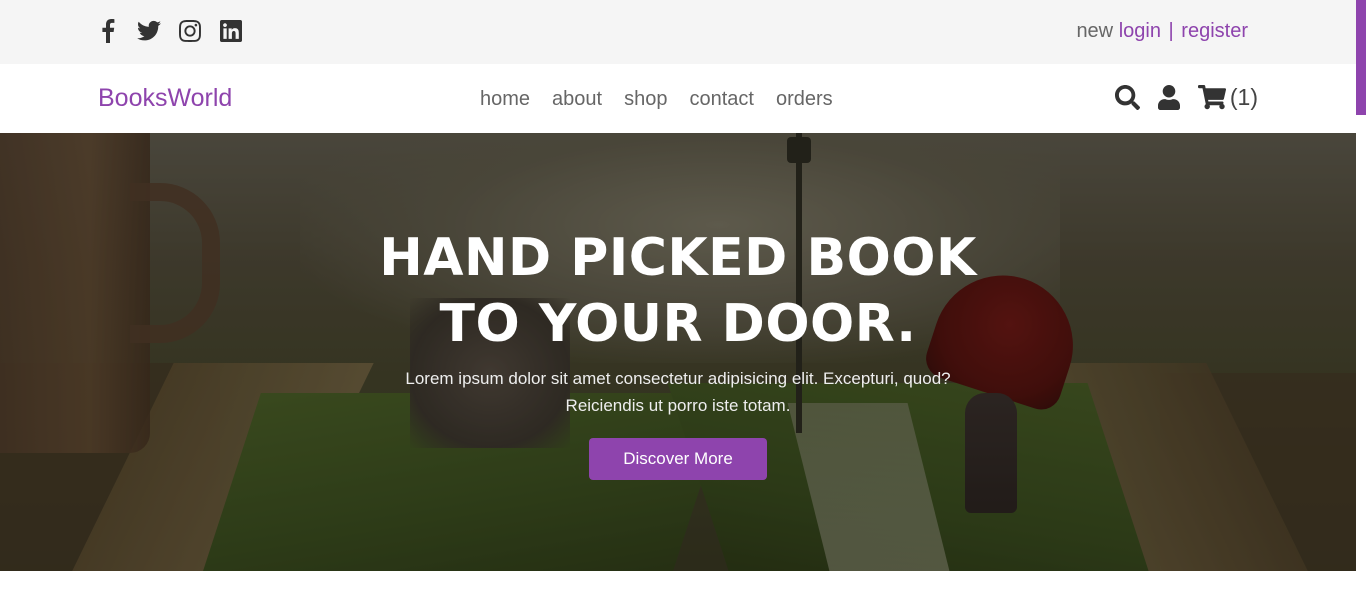 This screenshot has width=1366, height=605. What do you see at coordinates (165, 98) in the screenshot?
I see `site-logo: BooksWorld` at bounding box center [165, 98].